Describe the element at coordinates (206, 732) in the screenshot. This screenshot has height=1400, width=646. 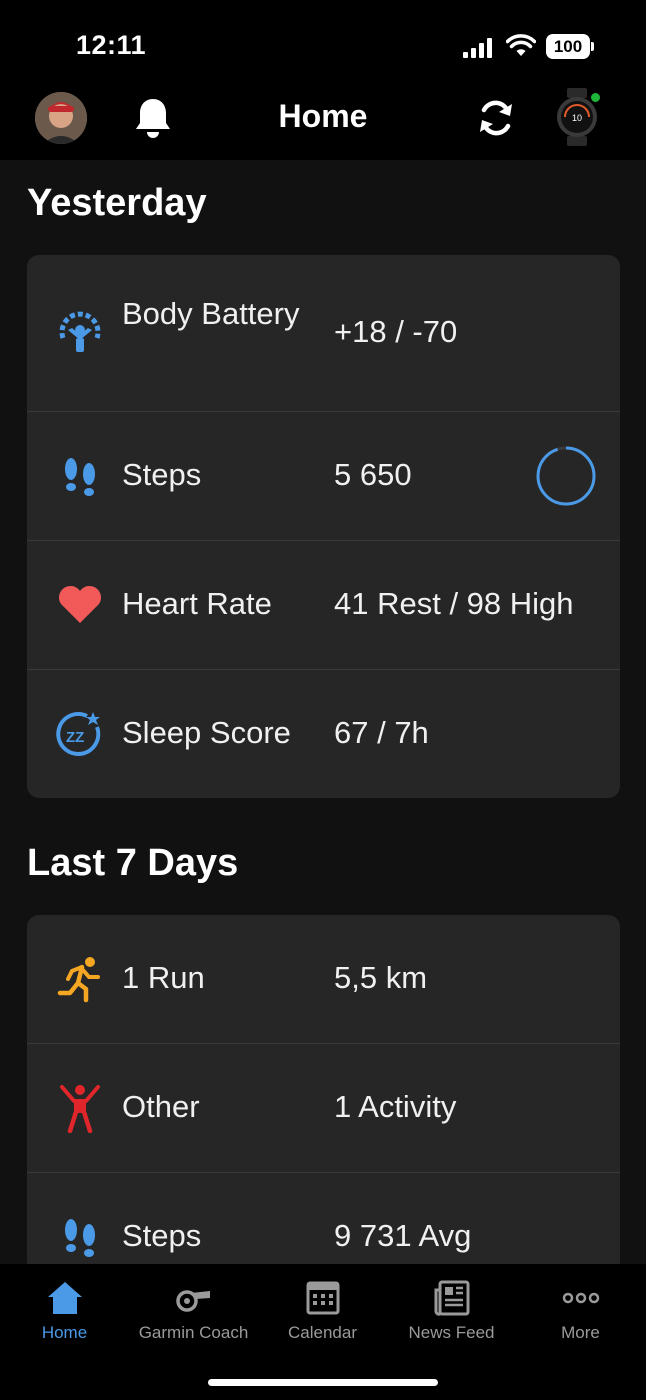
I see `row-label: Sleep Score` at that location.